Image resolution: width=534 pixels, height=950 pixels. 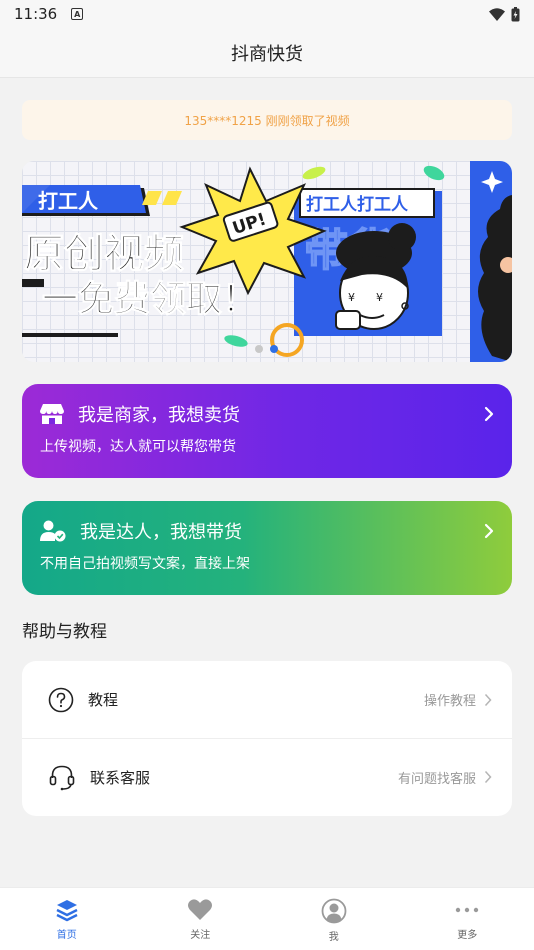 What do you see at coordinates (52, 414) in the screenshot?
I see `store-icon` at bounding box center [52, 414].